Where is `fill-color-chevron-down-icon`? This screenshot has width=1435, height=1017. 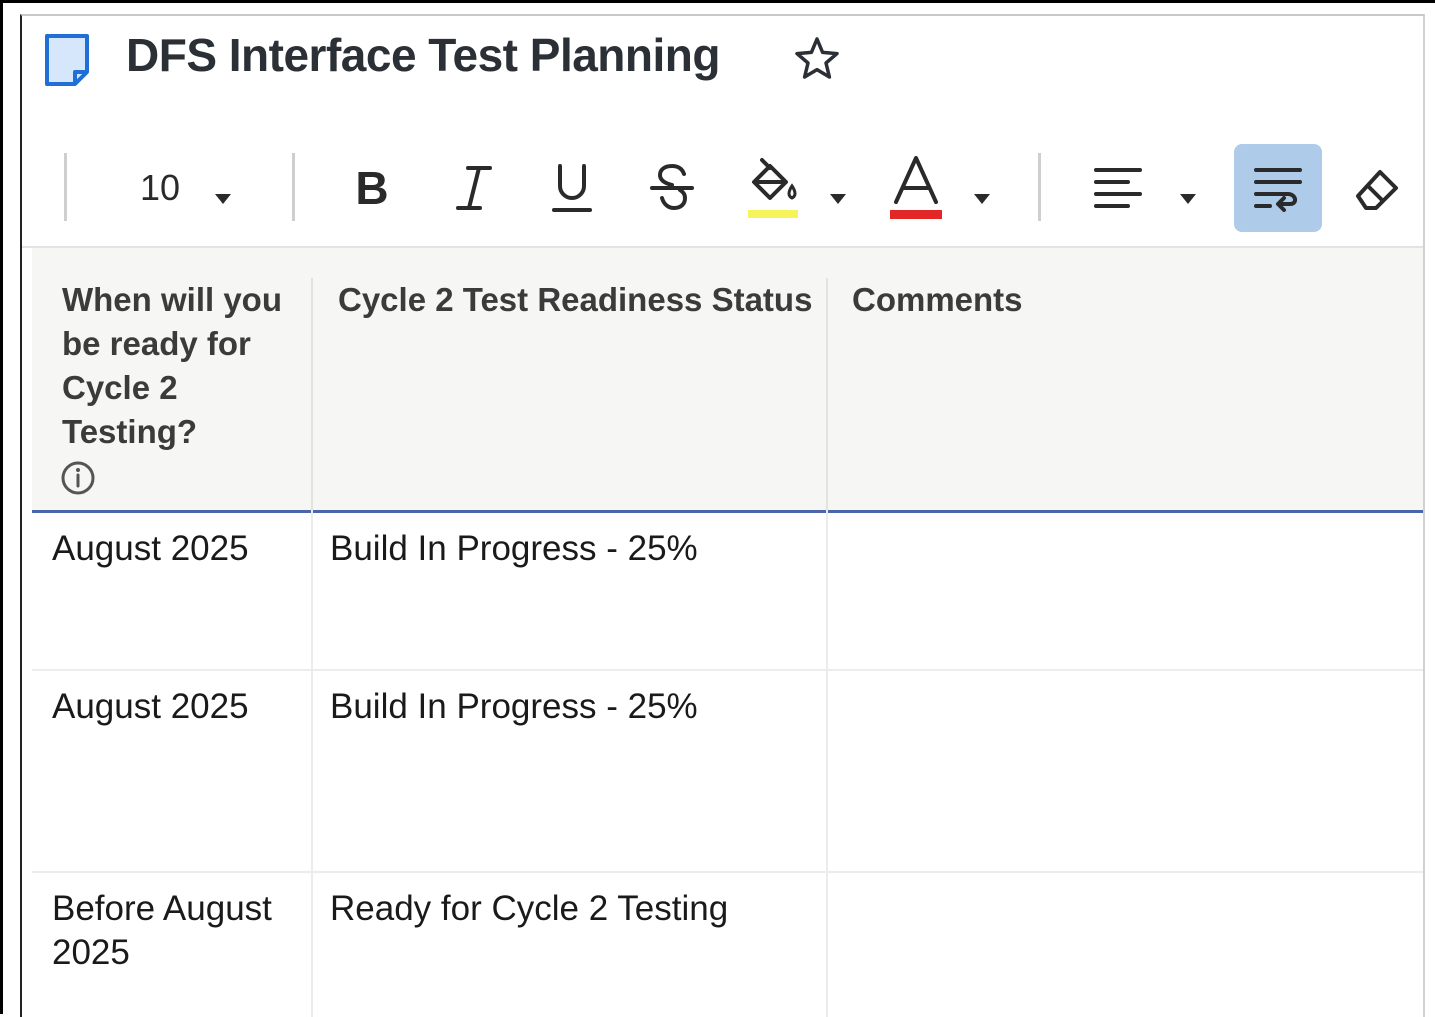 fill-color-chevron-down-icon is located at coordinates (838, 199).